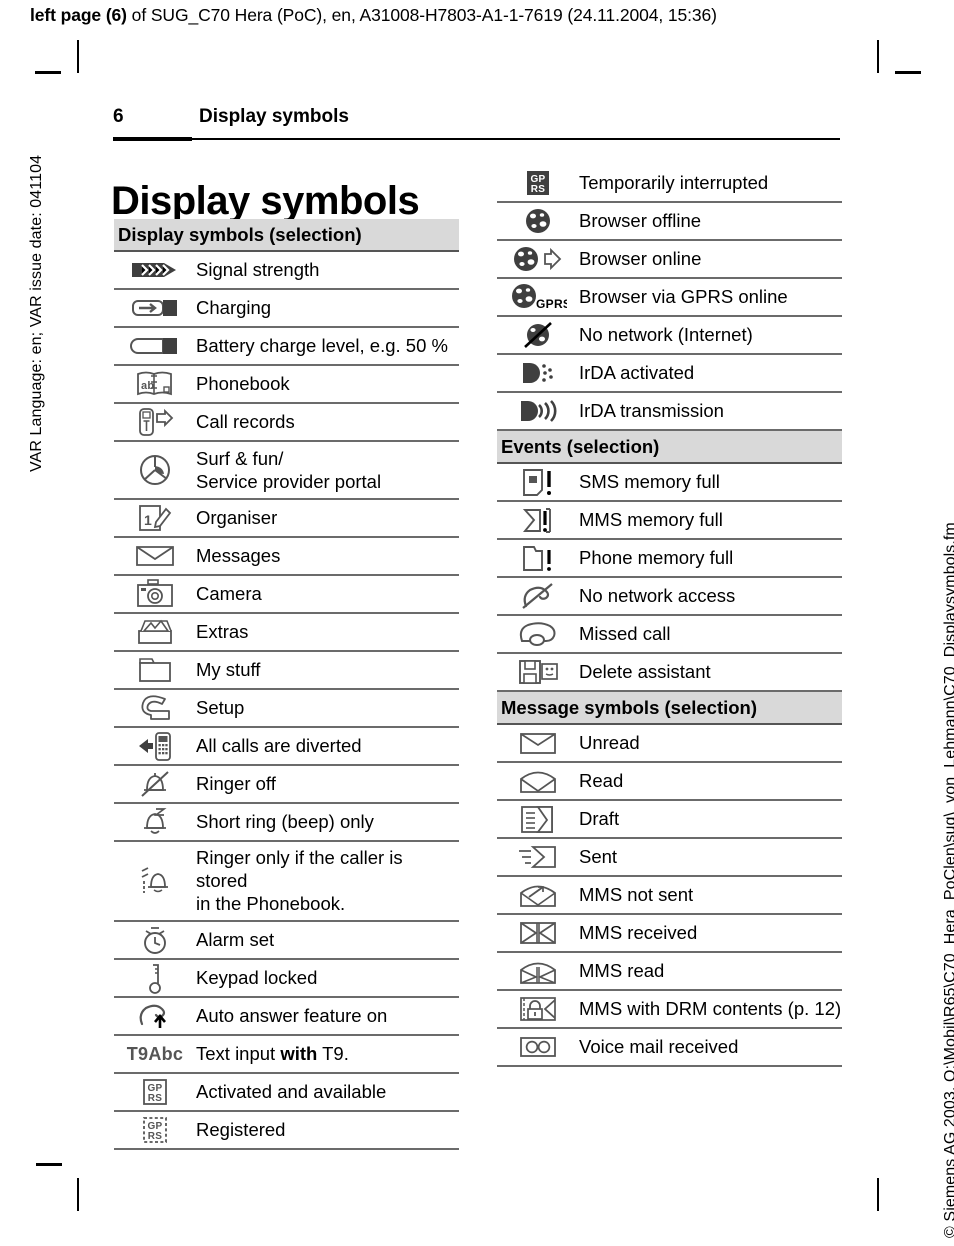 This screenshot has height=1246, width=954. I want to click on missed-call-icon, so click(538, 634).